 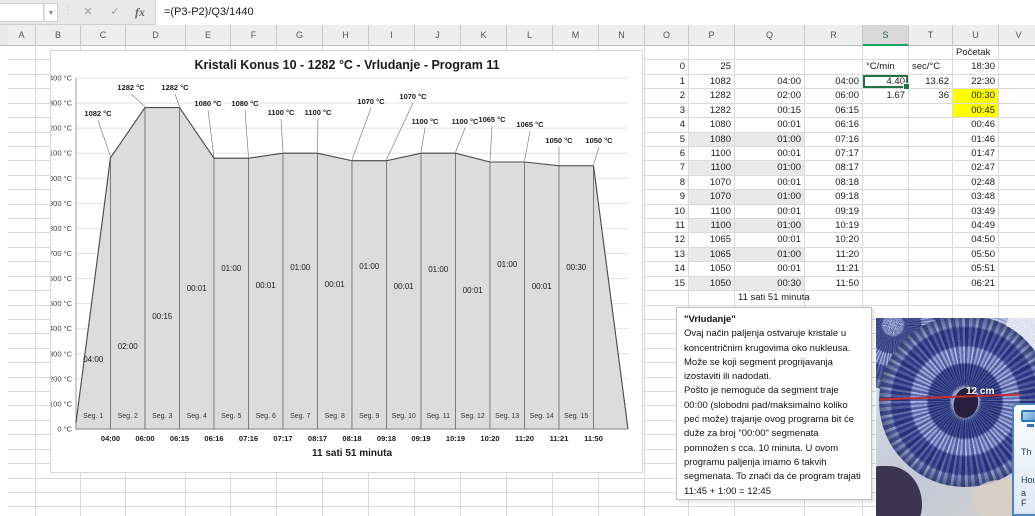 What do you see at coordinates (886, 154) in the screenshot?
I see `sheet-cell-S7` at bounding box center [886, 154].